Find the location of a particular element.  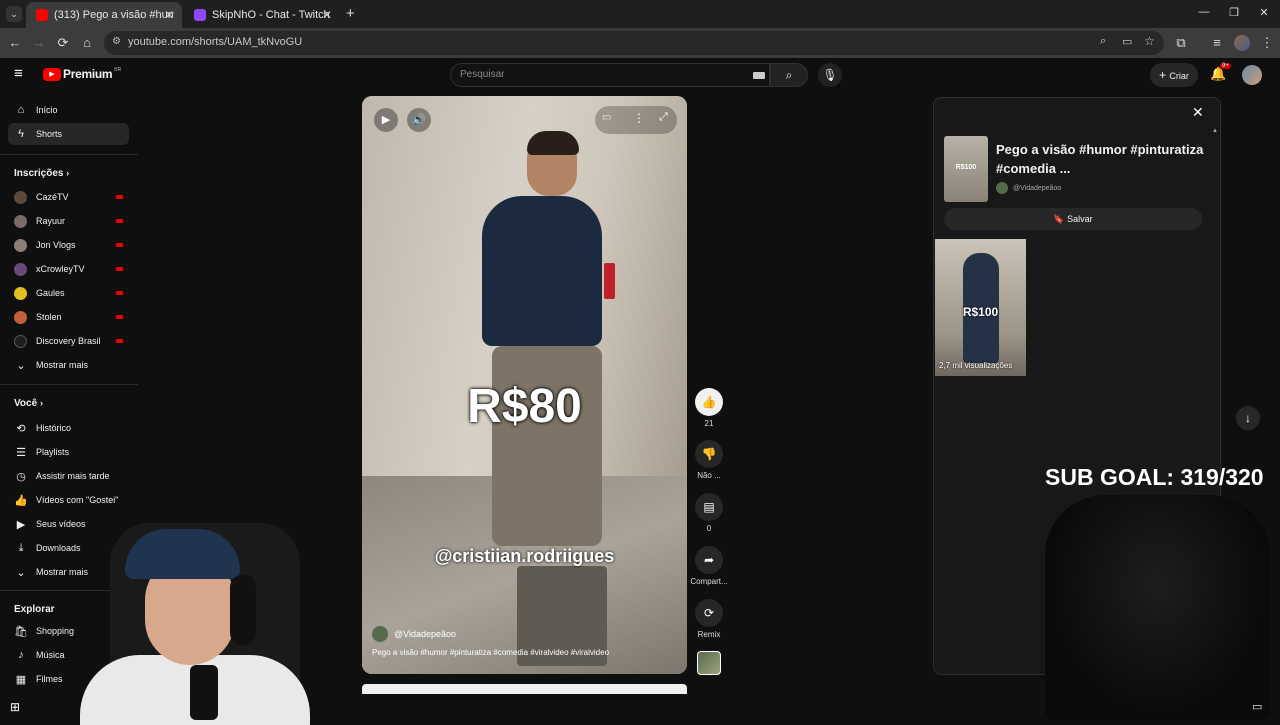

webcam-headphones is located at coordinates (243, 610).